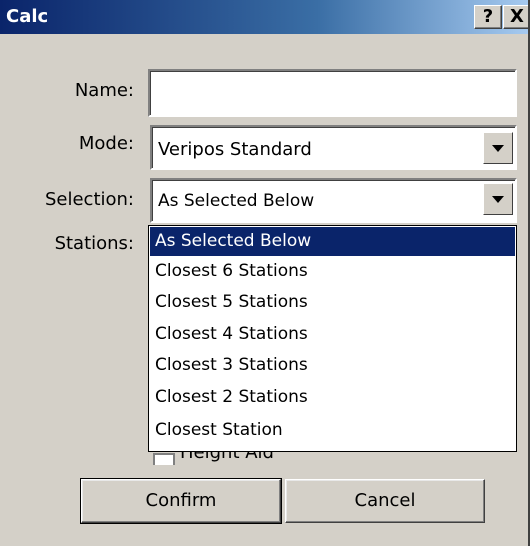 Image resolution: width=530 pixels, height=546 pixels. What do you see at coordinates (332, 302) in the screenshot?
I see `dropdown-option: Closest 5 Stations` at bounding box center [332, 302].